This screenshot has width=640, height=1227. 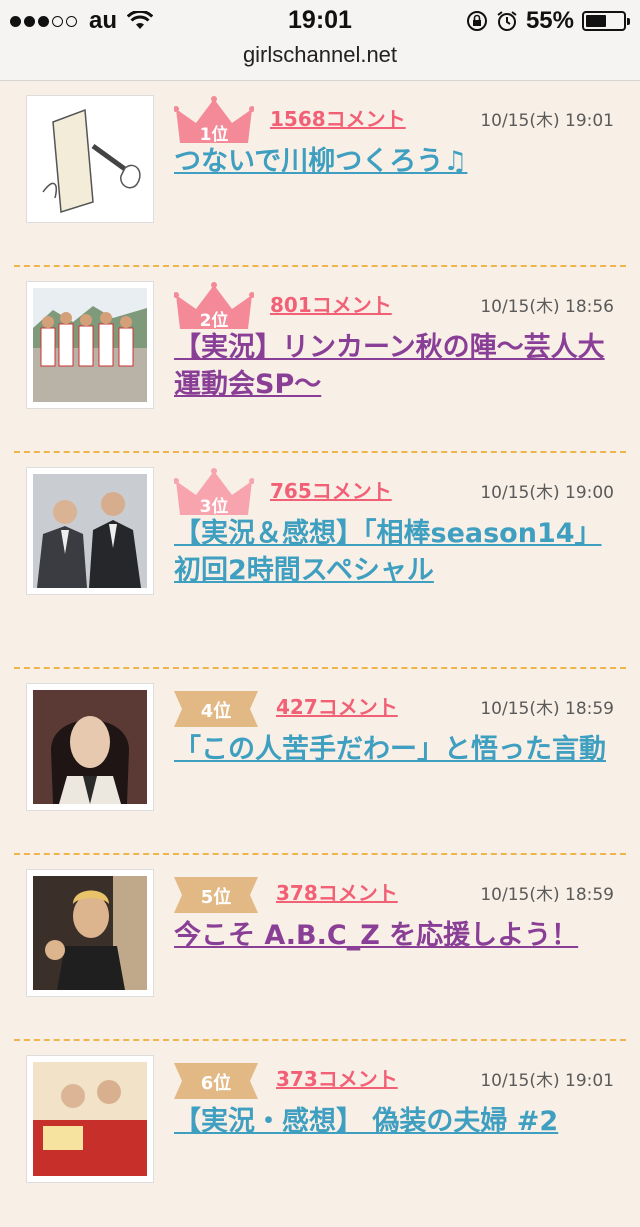 What do you see at coordinates (396, 1121) in the screenshot?
I see `topic-title-link: 【実況・感想】 偽装の夫婦 #2` at bounding box center [396, 1121].